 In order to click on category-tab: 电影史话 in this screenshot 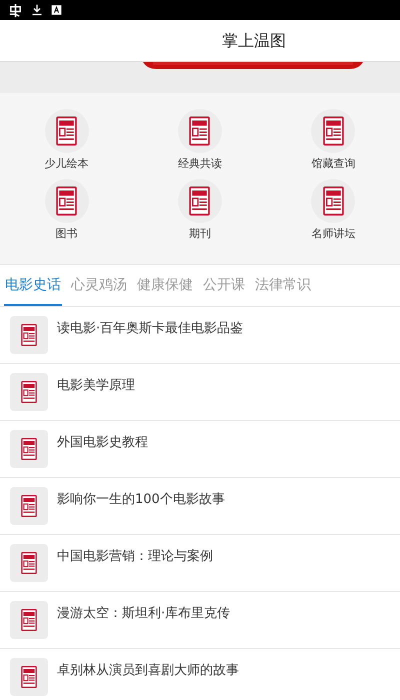, I will do `click(33, 286)`.